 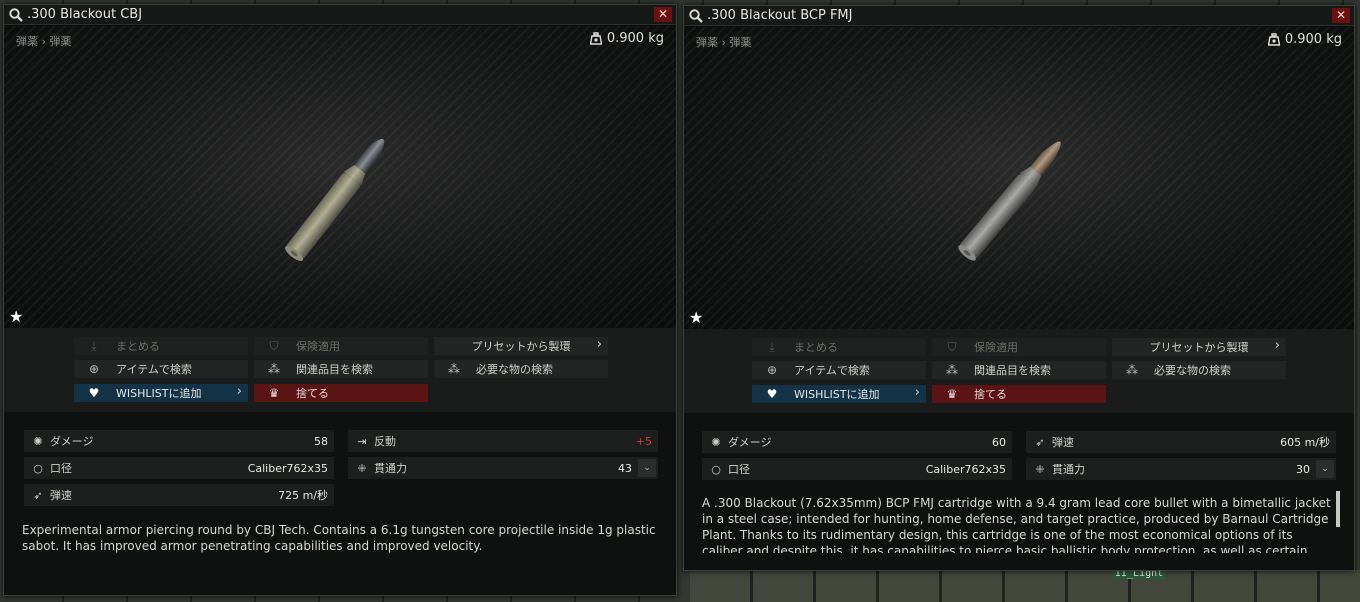 I want to click on inventory-strip, so click(x=1025, y=586).